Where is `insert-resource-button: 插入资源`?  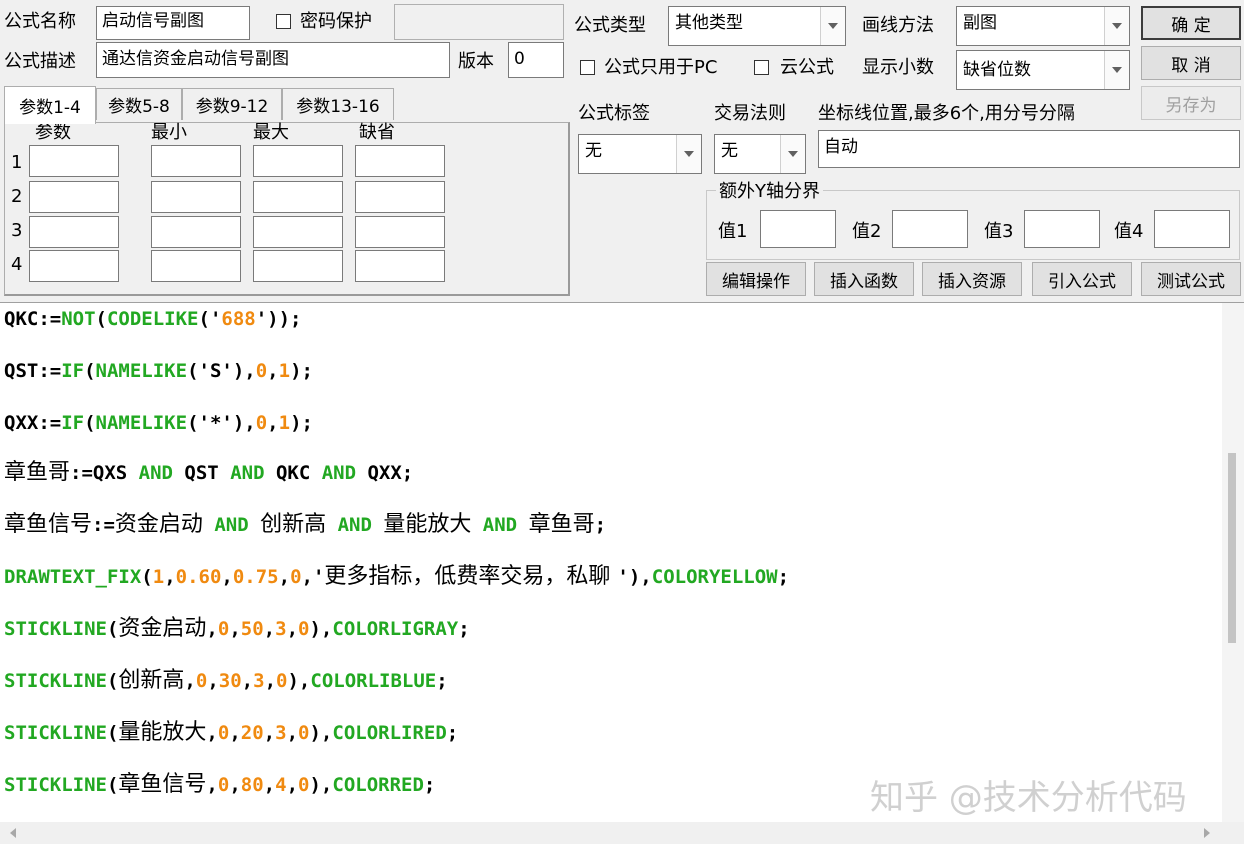 insert-resource-button: 插入资源 is located at coordinates (972, 279).